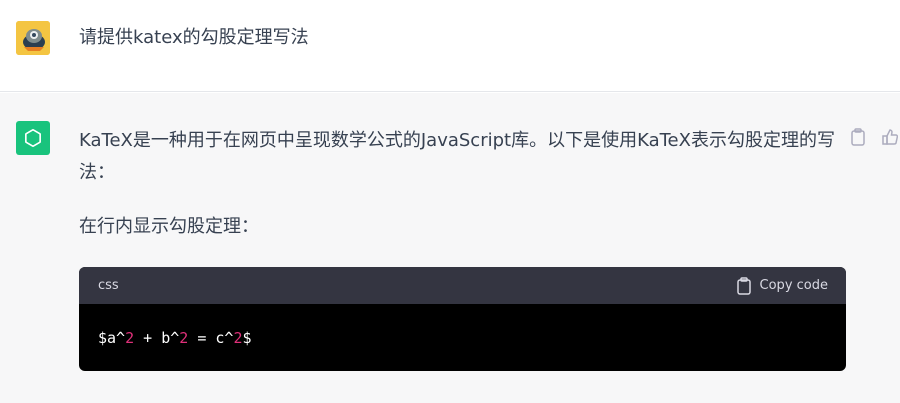 Image resolution: width=900 pixels, height=403 pixels. I want to click on user-avatar, so click(33, 38).